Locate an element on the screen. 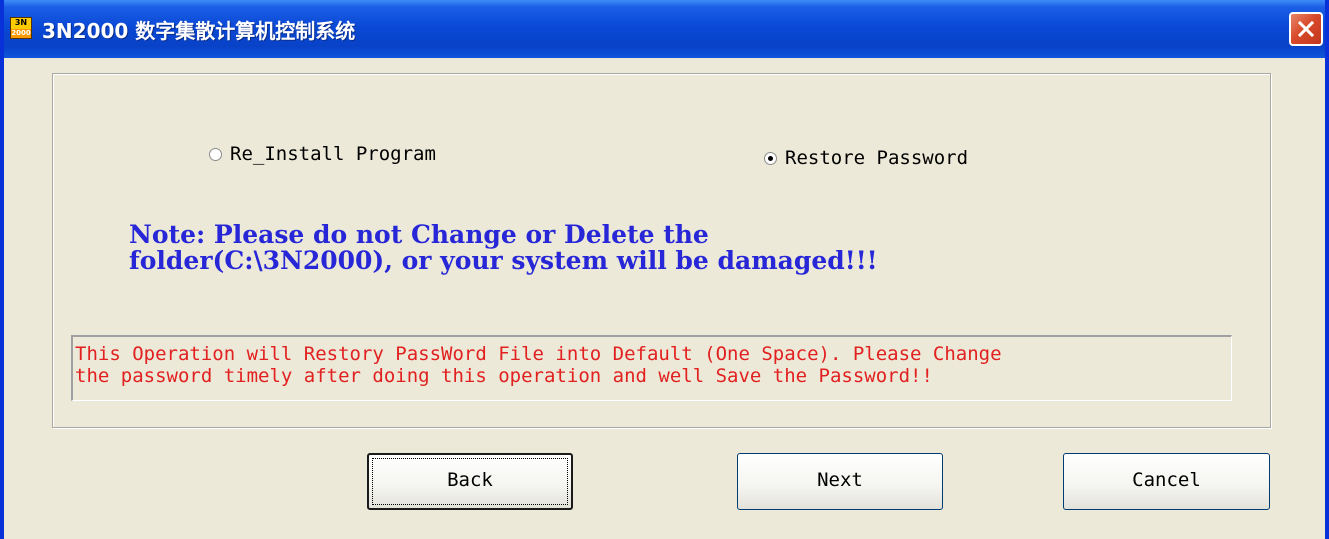 This screenshot has height=539, width=1329. app-logo-bottom-text: 2000 is located at coordinates (21, 33).